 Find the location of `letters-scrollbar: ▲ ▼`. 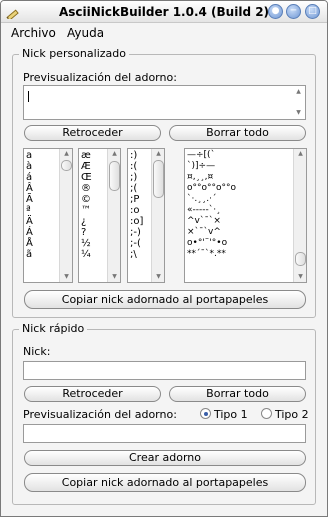

letters-scrollbar: ▲ ▼ is located at coordinates (65, 215).